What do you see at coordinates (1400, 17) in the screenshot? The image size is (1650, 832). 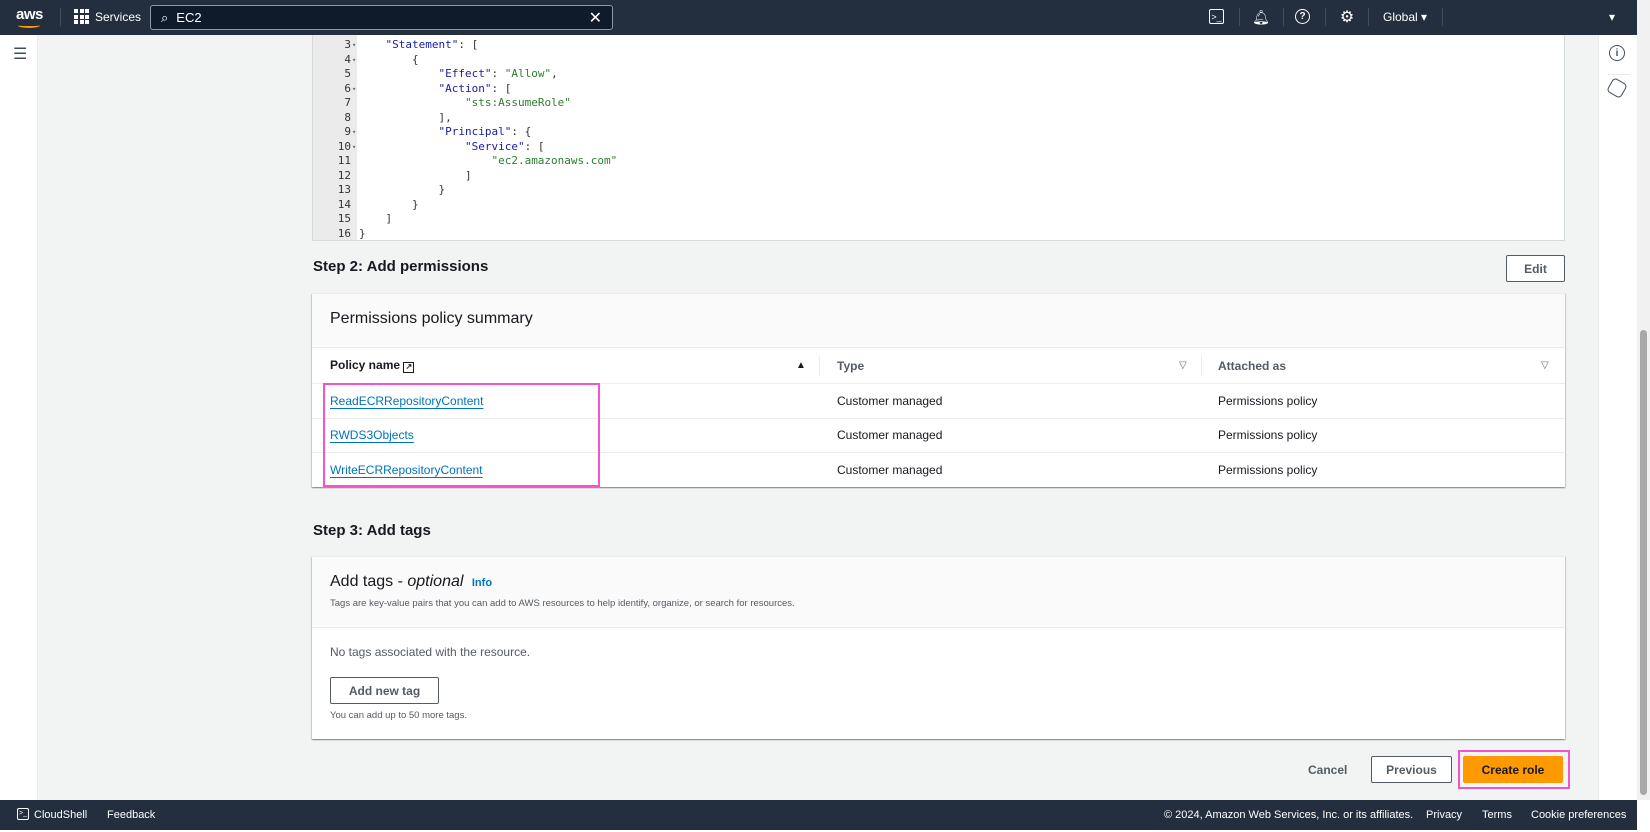 I see `region-label: Global` at bounding box center [1400, 17].